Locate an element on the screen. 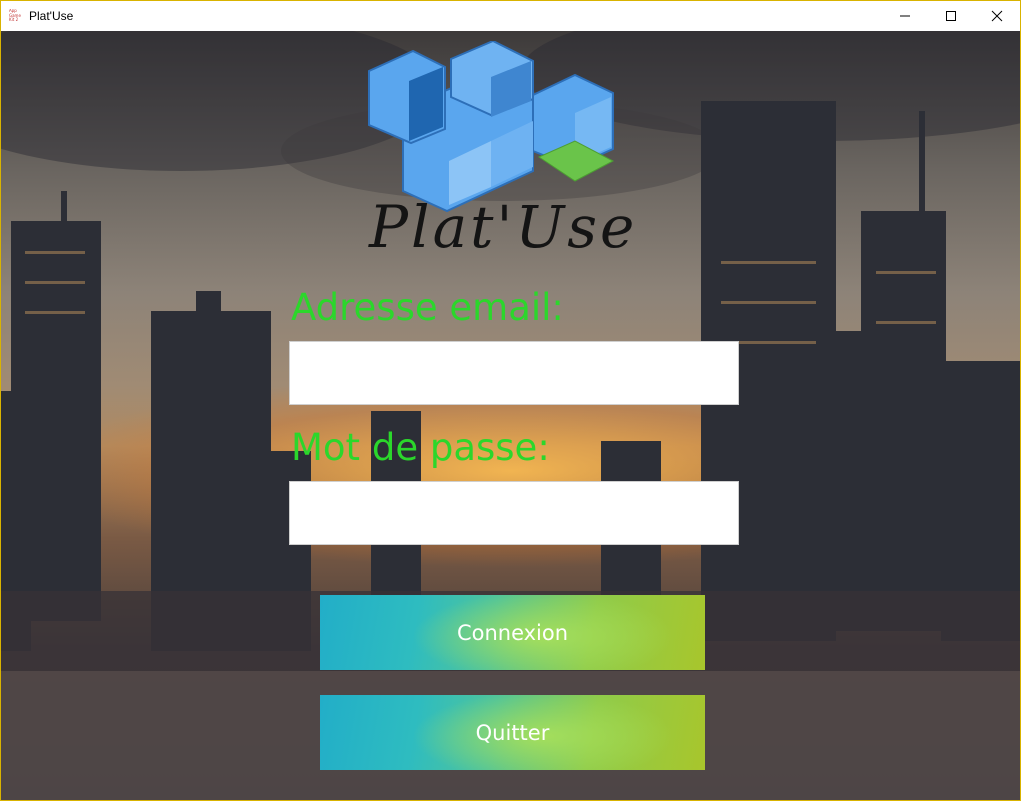 This screenshot has height=801, width=1021. close-icon is located at coordinates (997, 16).